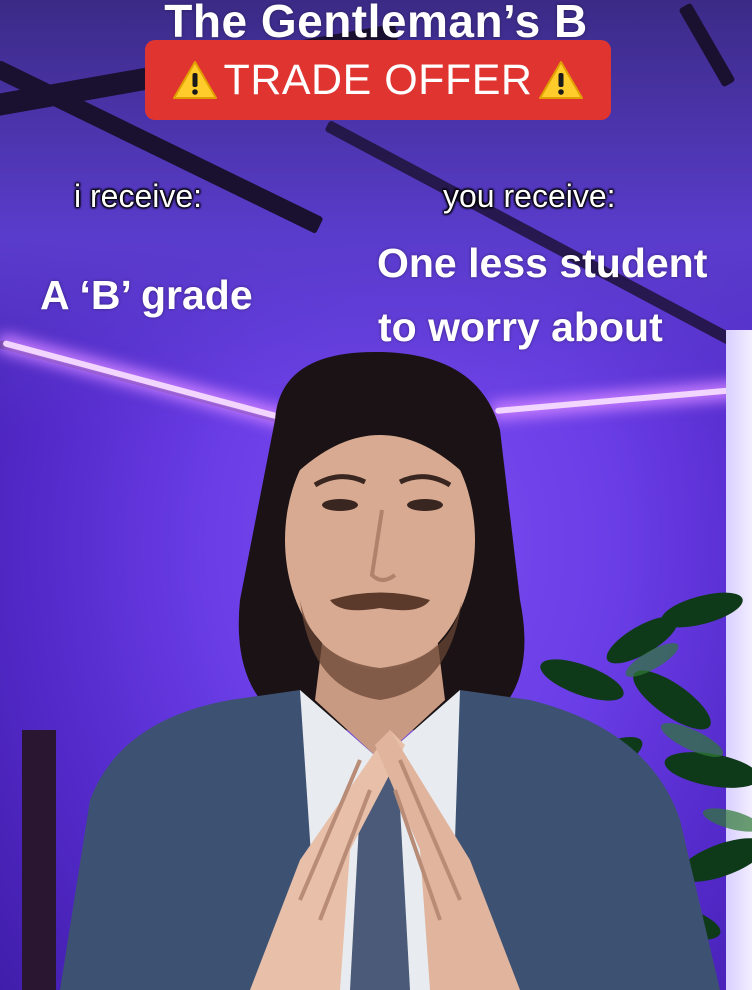 The width and height of the screenshot is (752, 990). Describe the element at coordinates (138, 196) in the screenshot. I see `left-caption: i receive:` at that location.